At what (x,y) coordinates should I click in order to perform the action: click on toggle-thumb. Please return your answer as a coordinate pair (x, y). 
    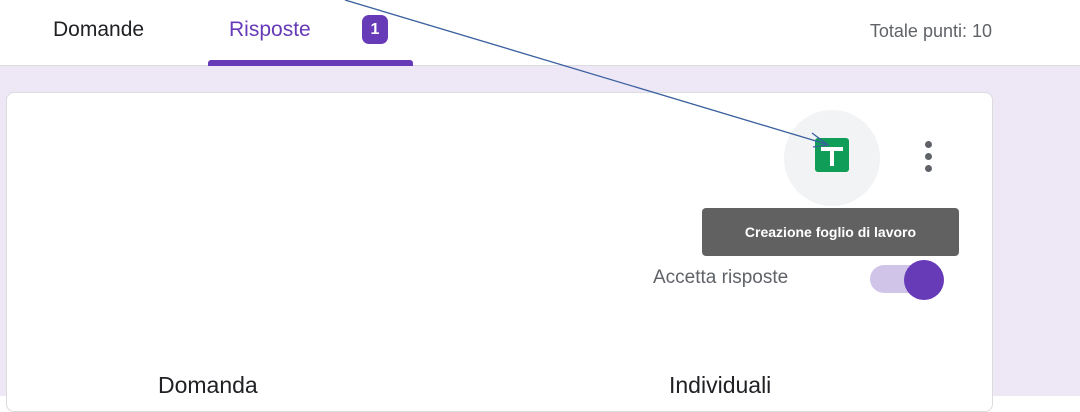
    Looking at the image, I should click on (924, 280).